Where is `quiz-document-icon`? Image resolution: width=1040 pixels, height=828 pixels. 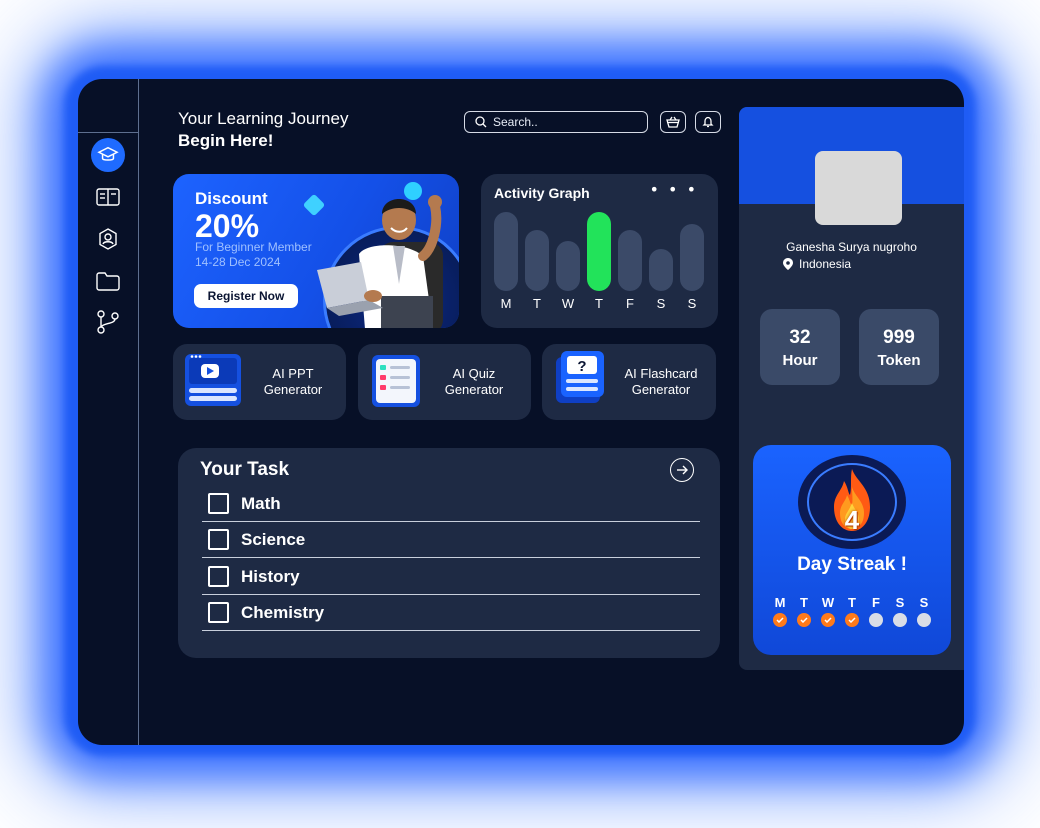 quiz-document-icon is located at coordinates (396, 381).